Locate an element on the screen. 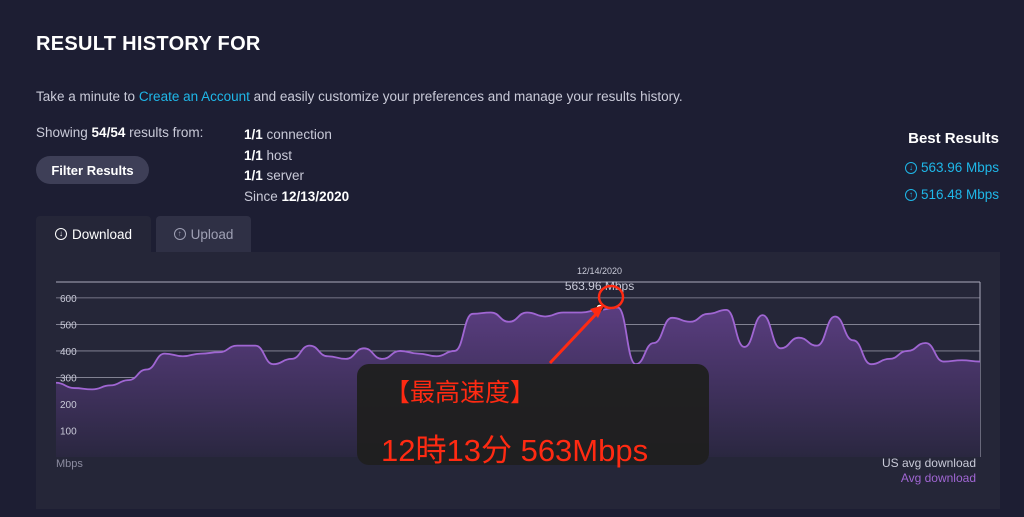  stat-connection: 1/1 connection is located at coordinates (296, 135).